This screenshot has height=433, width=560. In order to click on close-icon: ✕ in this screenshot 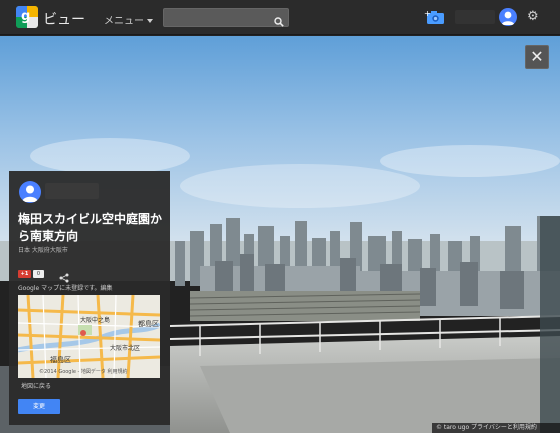, I will do `click(537, 57)`.